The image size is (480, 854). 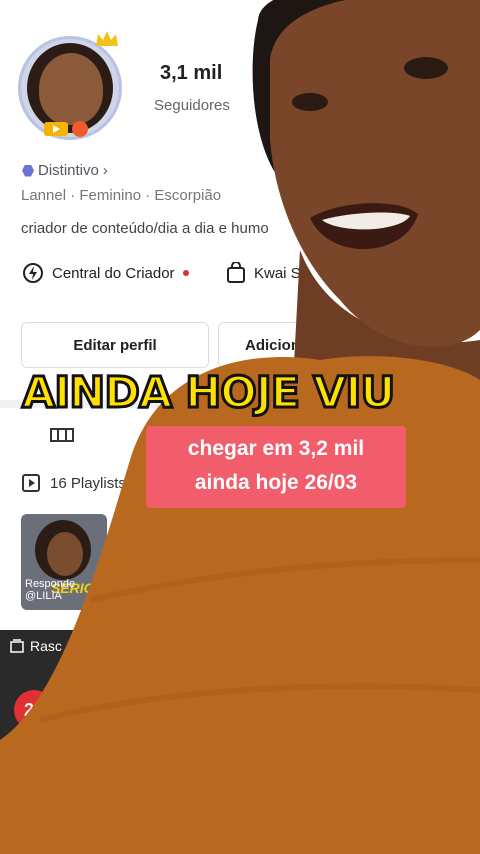 I want to click on caption-sticker: chegar em 3,2 mil ainda hoje 26/03, so click(x=276, y=467).